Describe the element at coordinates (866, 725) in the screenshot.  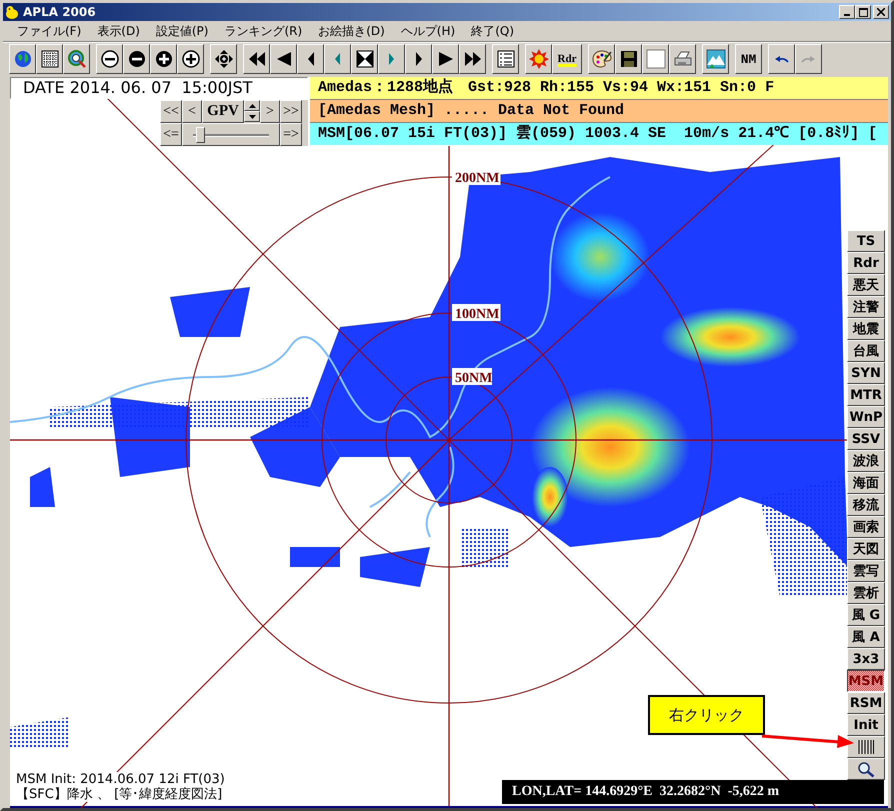
I see `layer-button: Init` at that location.